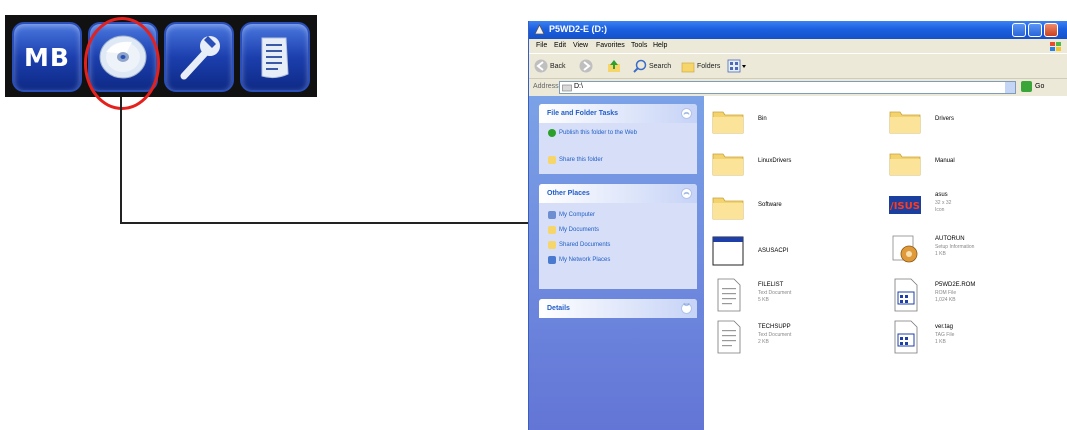  What do you see at coordinates (944, 327) in the screenshot?
I see `file-name: ver.tag` at bounding box center [944, 327].